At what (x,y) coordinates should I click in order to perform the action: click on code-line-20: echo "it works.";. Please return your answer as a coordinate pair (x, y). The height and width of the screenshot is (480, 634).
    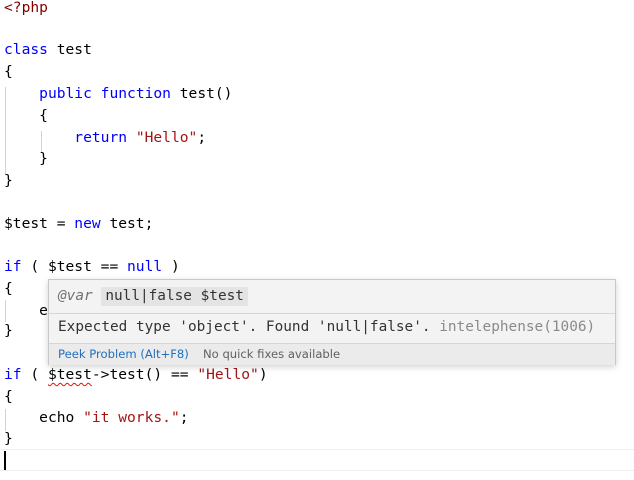
    Looking at the image, I should click on (96, 418).